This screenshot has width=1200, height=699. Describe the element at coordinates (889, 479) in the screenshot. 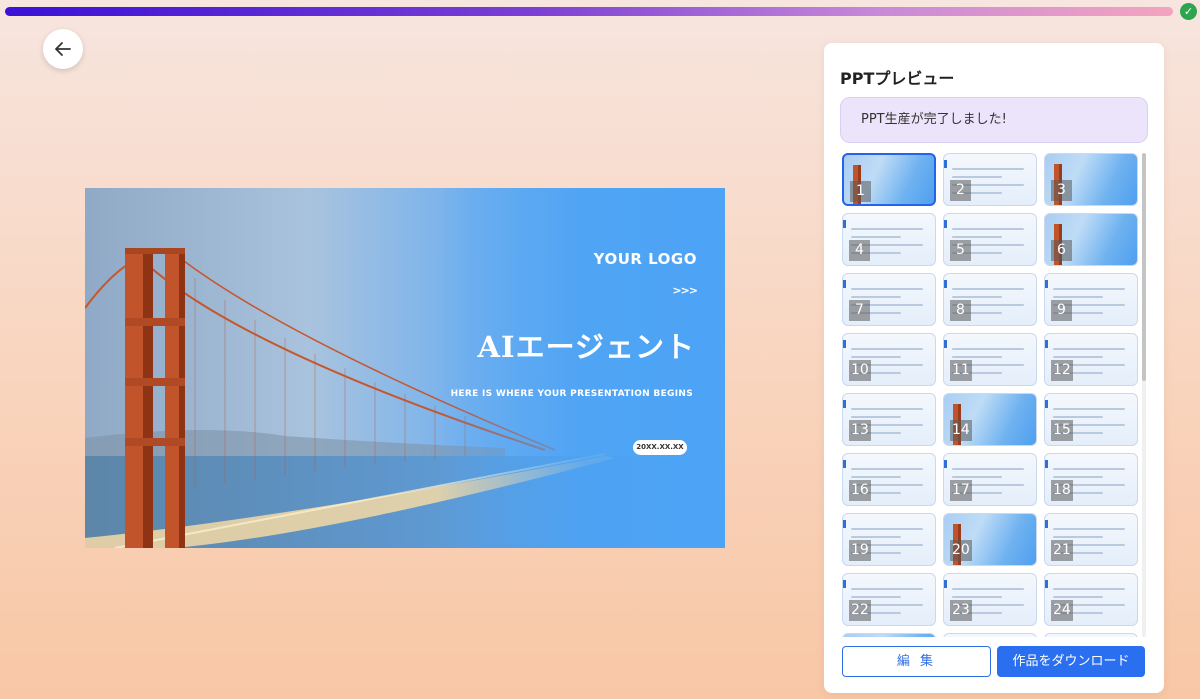

I see `slide-thumbnail: 16` at that location.